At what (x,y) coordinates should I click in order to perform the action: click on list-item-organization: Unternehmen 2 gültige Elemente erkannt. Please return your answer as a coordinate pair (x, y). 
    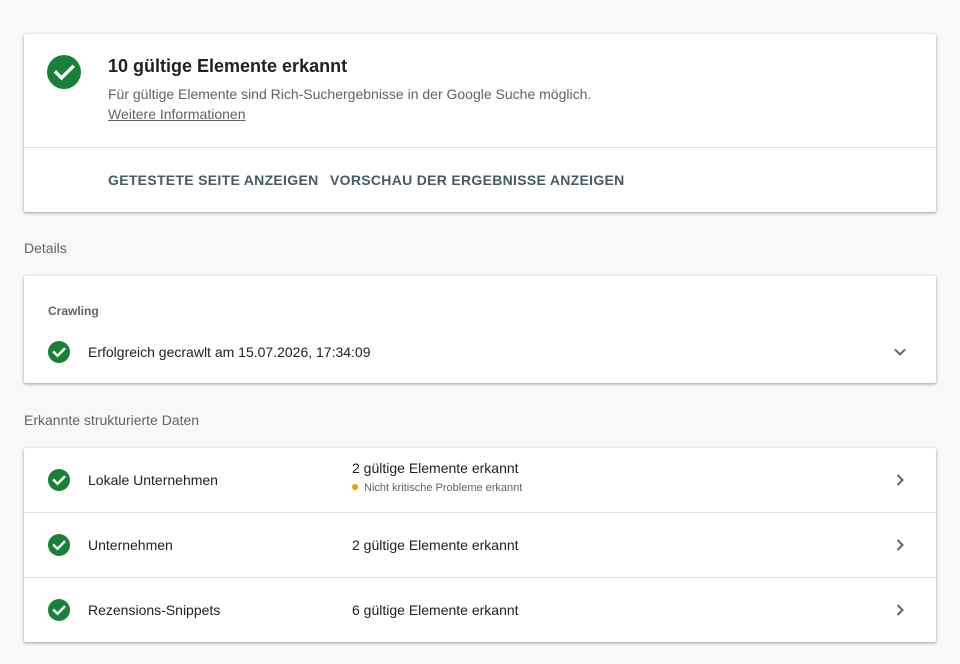
    Looking at the image, I should click on (480, 544).